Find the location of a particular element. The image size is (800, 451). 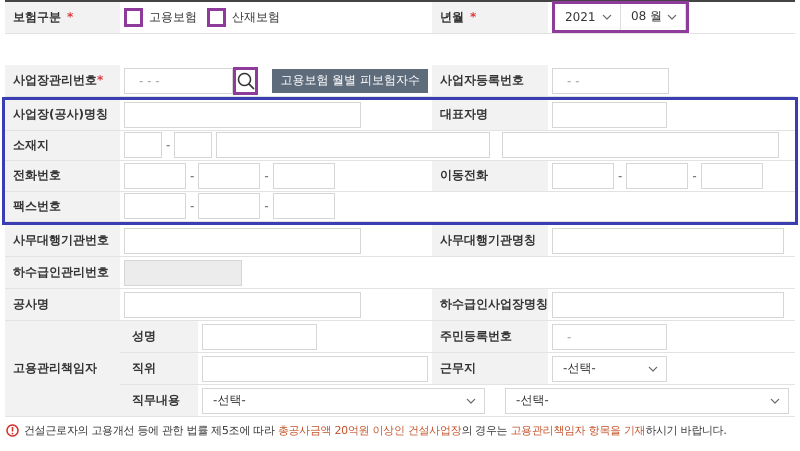

field-label: 이동전화 is located at coordinates (464, 175).